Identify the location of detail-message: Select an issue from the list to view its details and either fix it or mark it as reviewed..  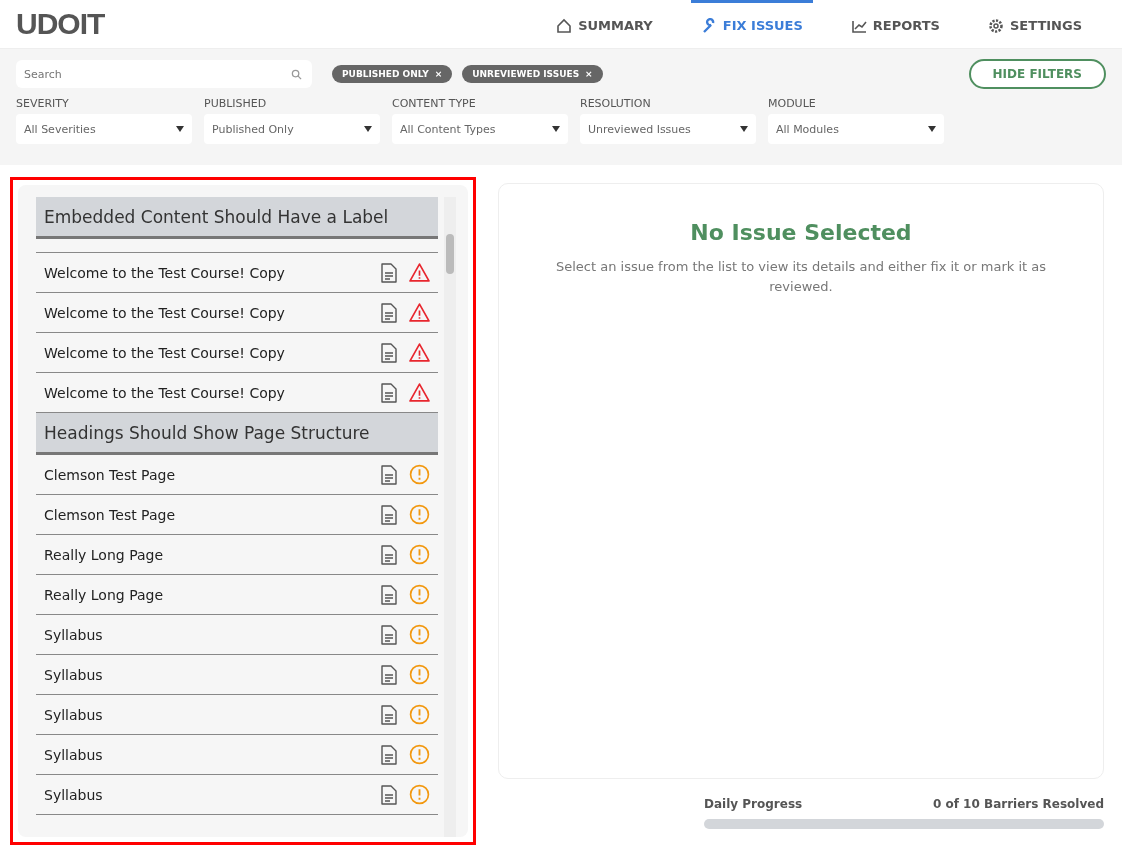
(801, 277).